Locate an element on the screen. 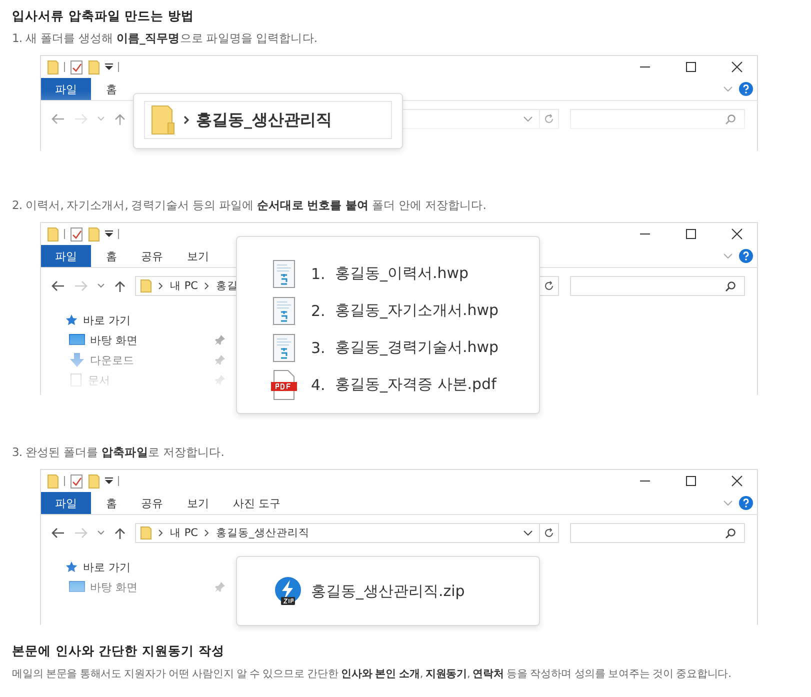 This screenshot has width=811, height=697. path-segment: 홍길 is located at coordinates (227, 286).